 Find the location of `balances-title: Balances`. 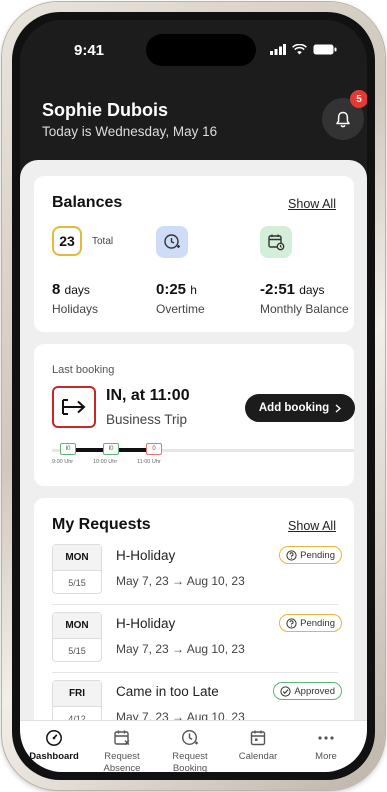

balances-title: Balances is located at coordinates (87, 202).